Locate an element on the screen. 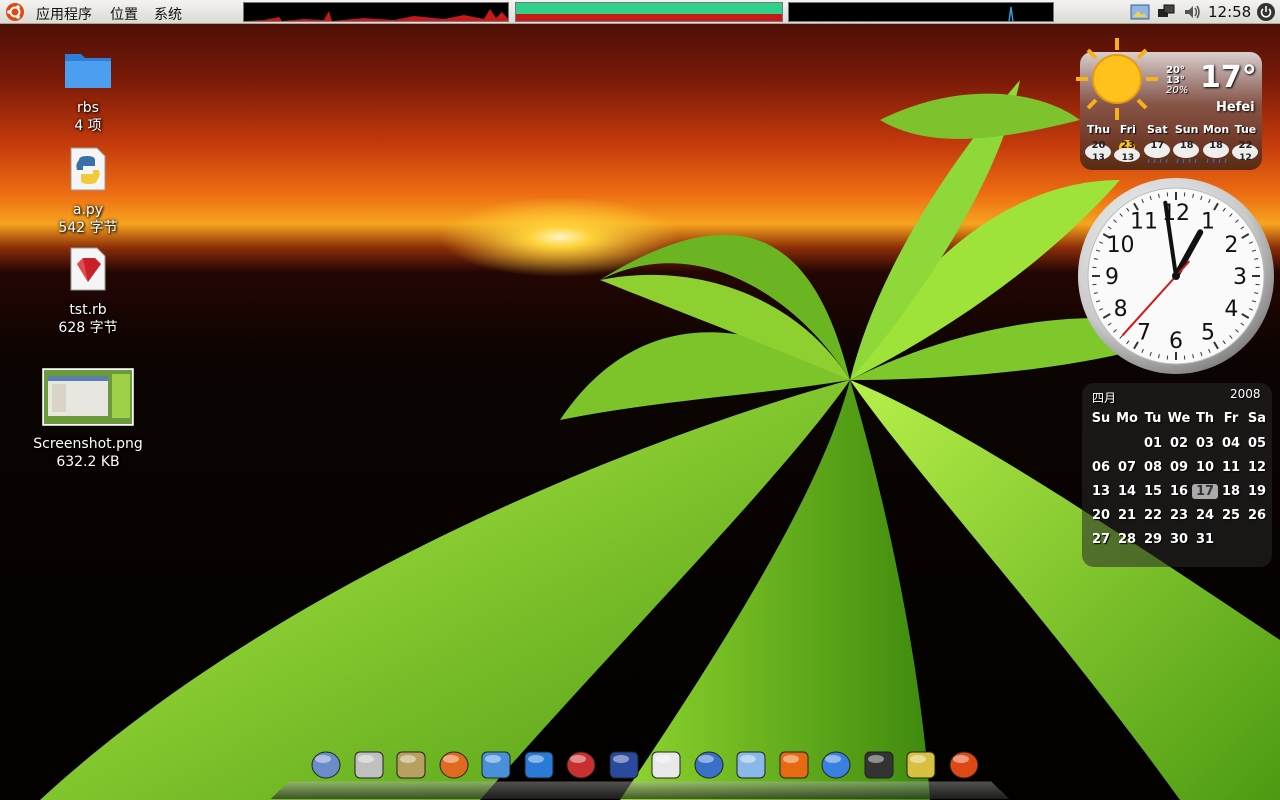 This screenshot has width=1280, height=800. forecast-day: Sat 17 is located at coordinates (1157, 143).